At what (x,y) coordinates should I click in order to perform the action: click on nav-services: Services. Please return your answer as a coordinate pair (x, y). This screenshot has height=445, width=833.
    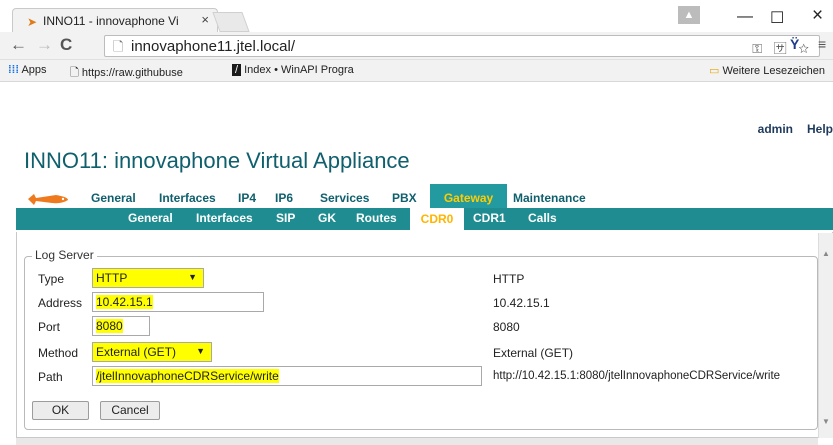
    Looking at the image, I should click on (344, 198).